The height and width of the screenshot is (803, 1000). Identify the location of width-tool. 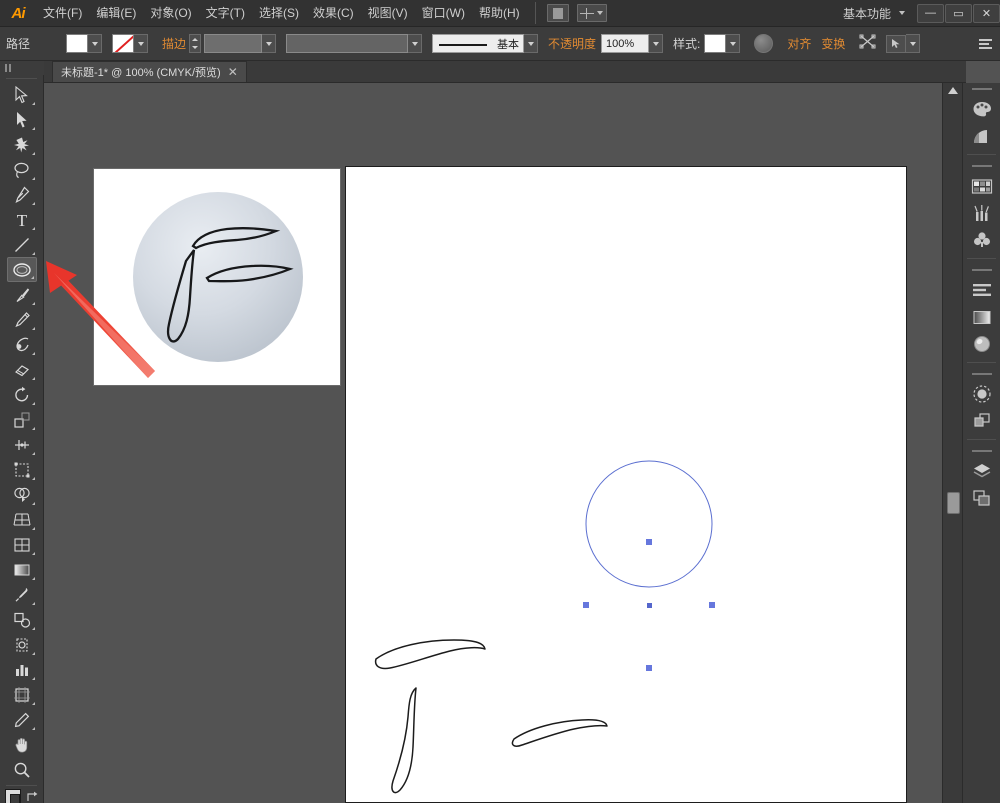
(22, 444).